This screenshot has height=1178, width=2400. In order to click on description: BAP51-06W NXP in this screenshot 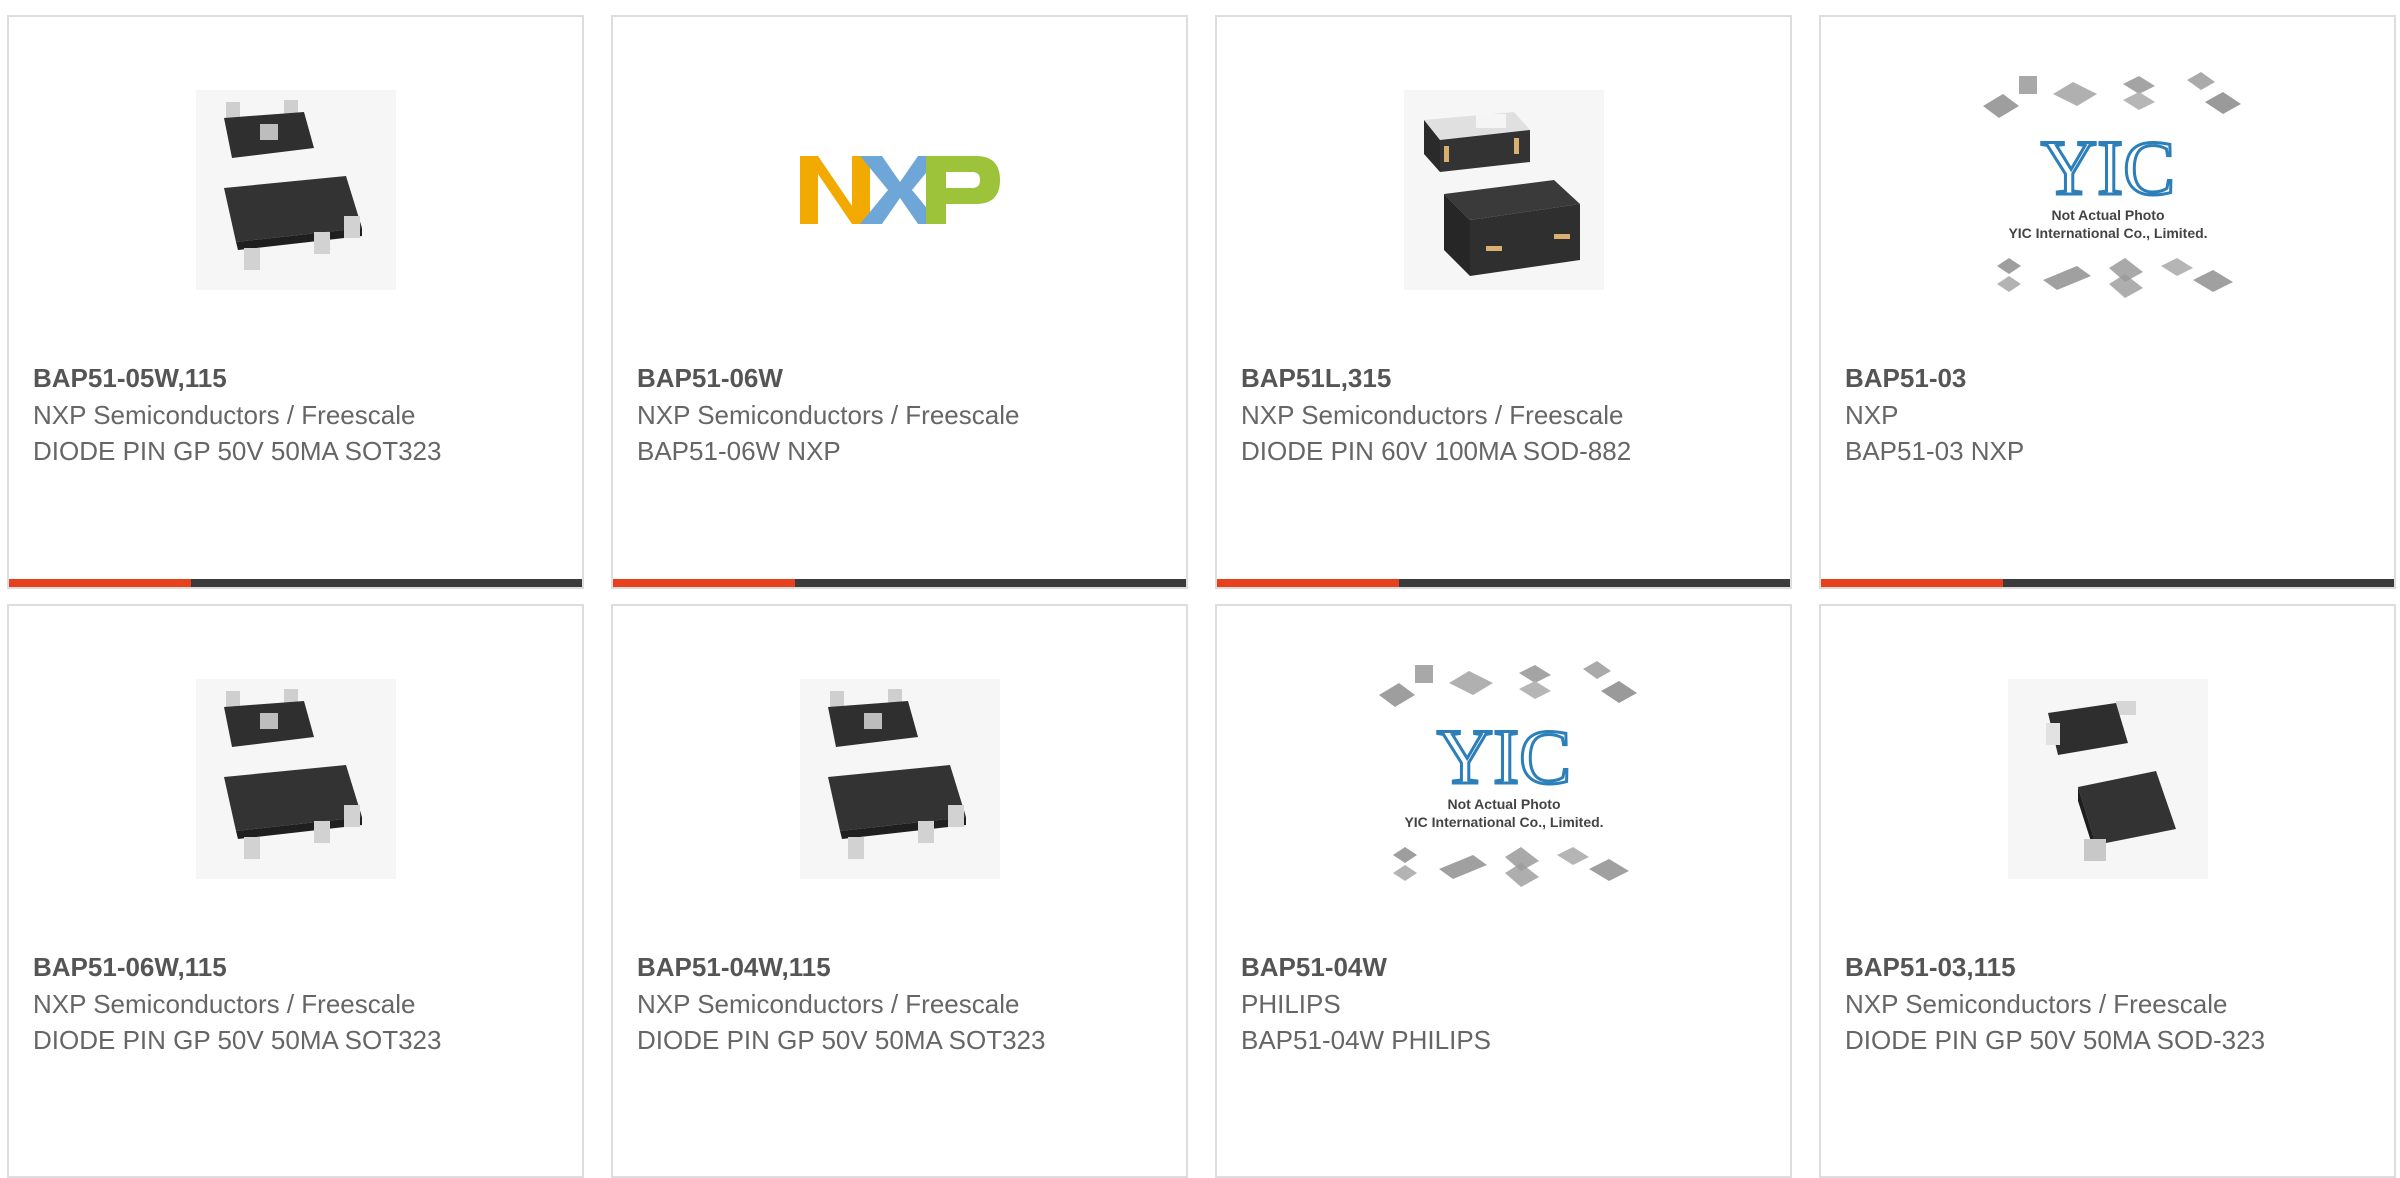, I will do `click(739, 451)`.